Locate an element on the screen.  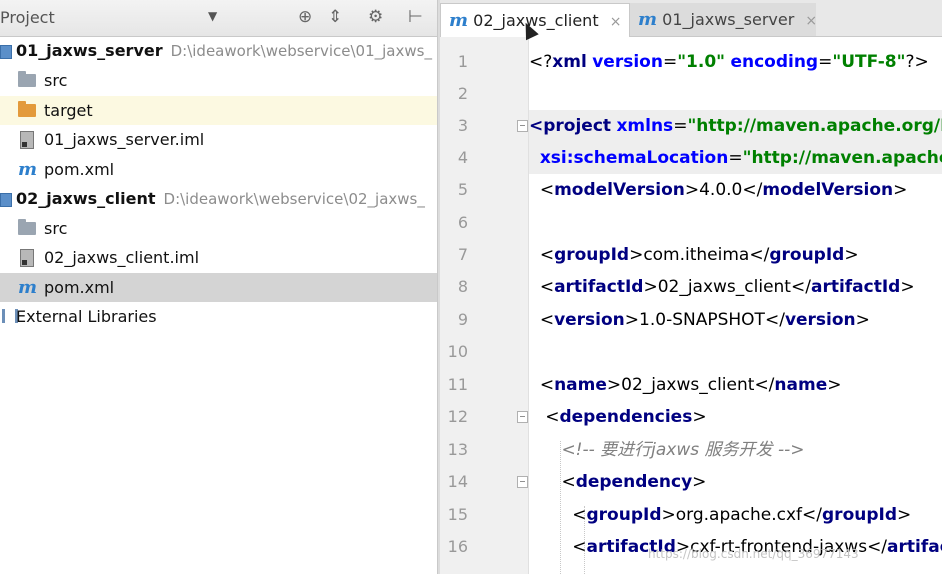
code-line-8: <artifactId>02_jaxws_client</artifactId> is located at coordinates (735, 287).